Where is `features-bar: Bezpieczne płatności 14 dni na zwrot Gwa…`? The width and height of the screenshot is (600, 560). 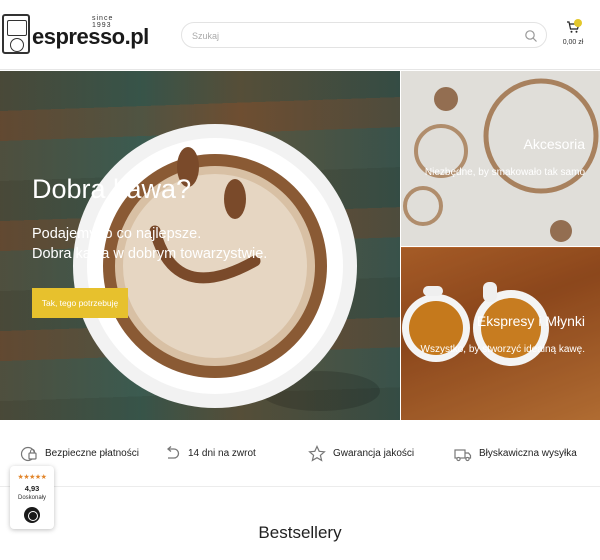 features-bar: Bezpieczne płatności 14 dni na zwrot Gwa… is located at coordinates (300, 454).